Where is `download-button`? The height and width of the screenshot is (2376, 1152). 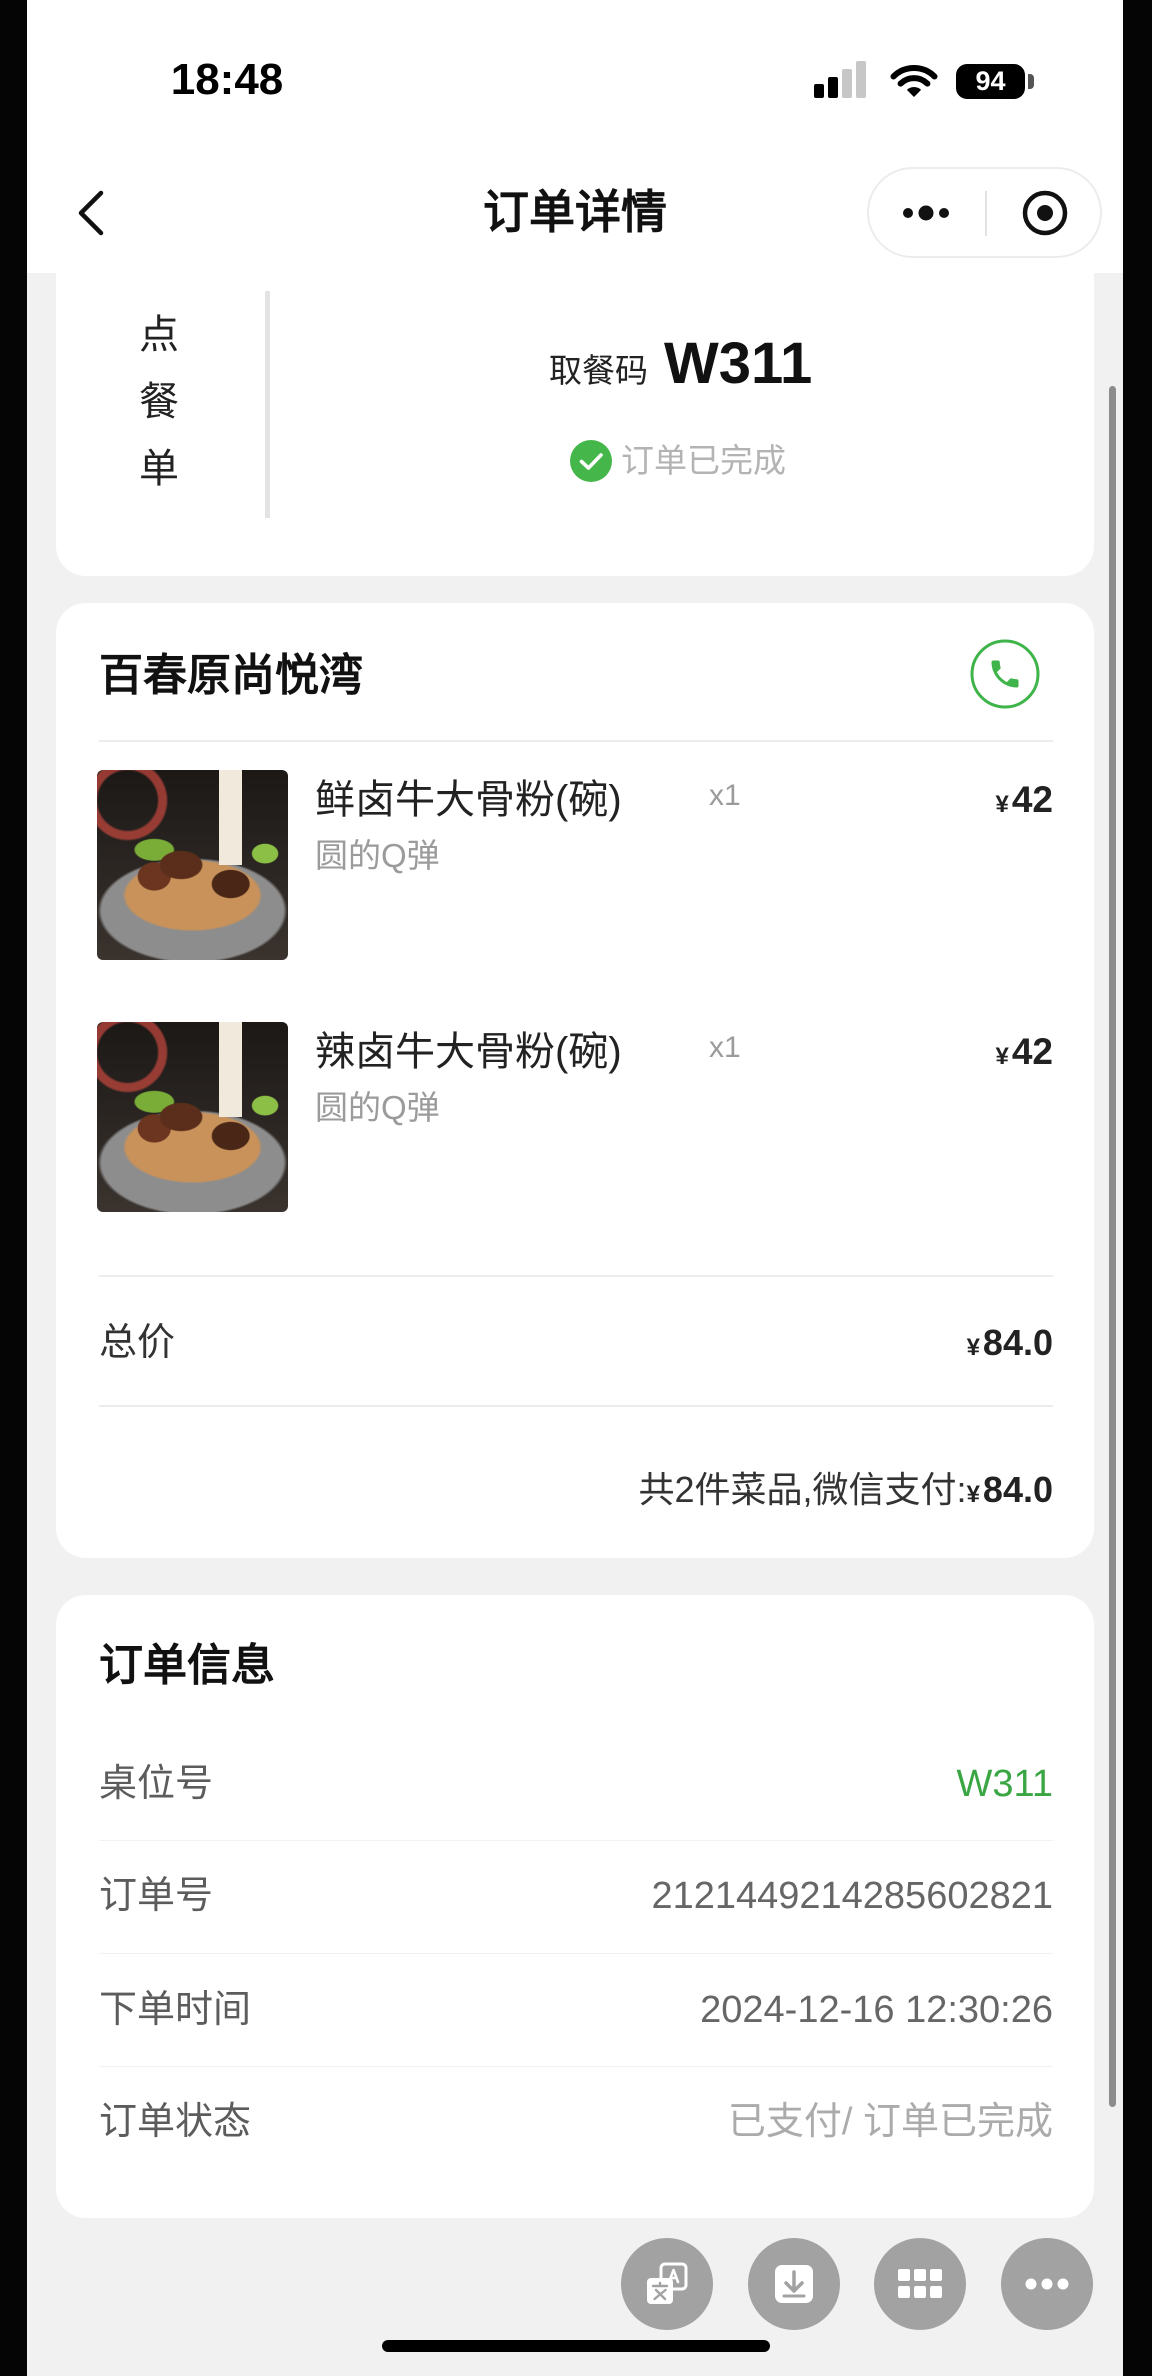
download-button is located at coordinates (794, 2284).